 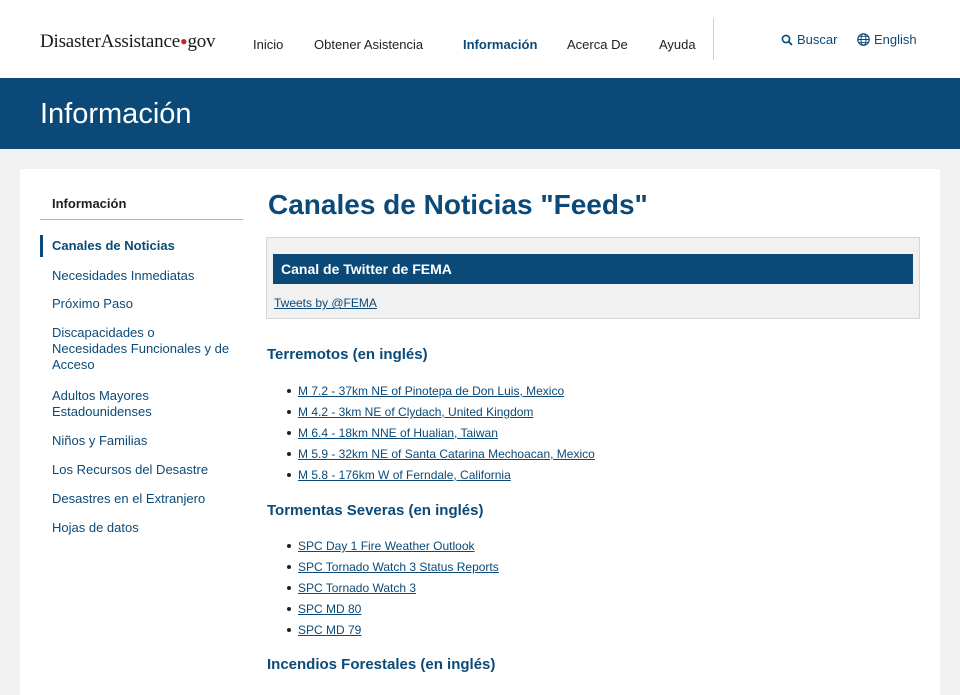 I want to click on search-button: Buscar, so click(x=809, y=39).